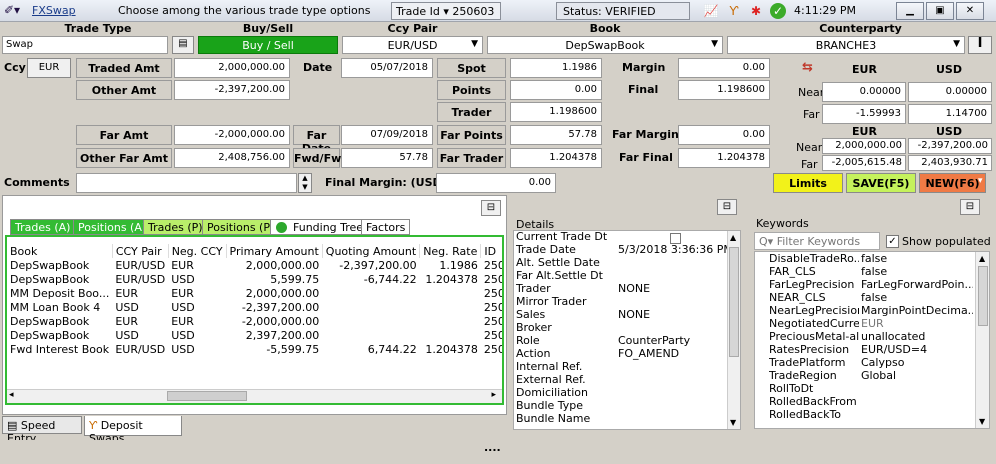 This screenshot has width=996, height=464. I want to click on counterparty-select: BRANCHE3 ▼, so click(846, 45).